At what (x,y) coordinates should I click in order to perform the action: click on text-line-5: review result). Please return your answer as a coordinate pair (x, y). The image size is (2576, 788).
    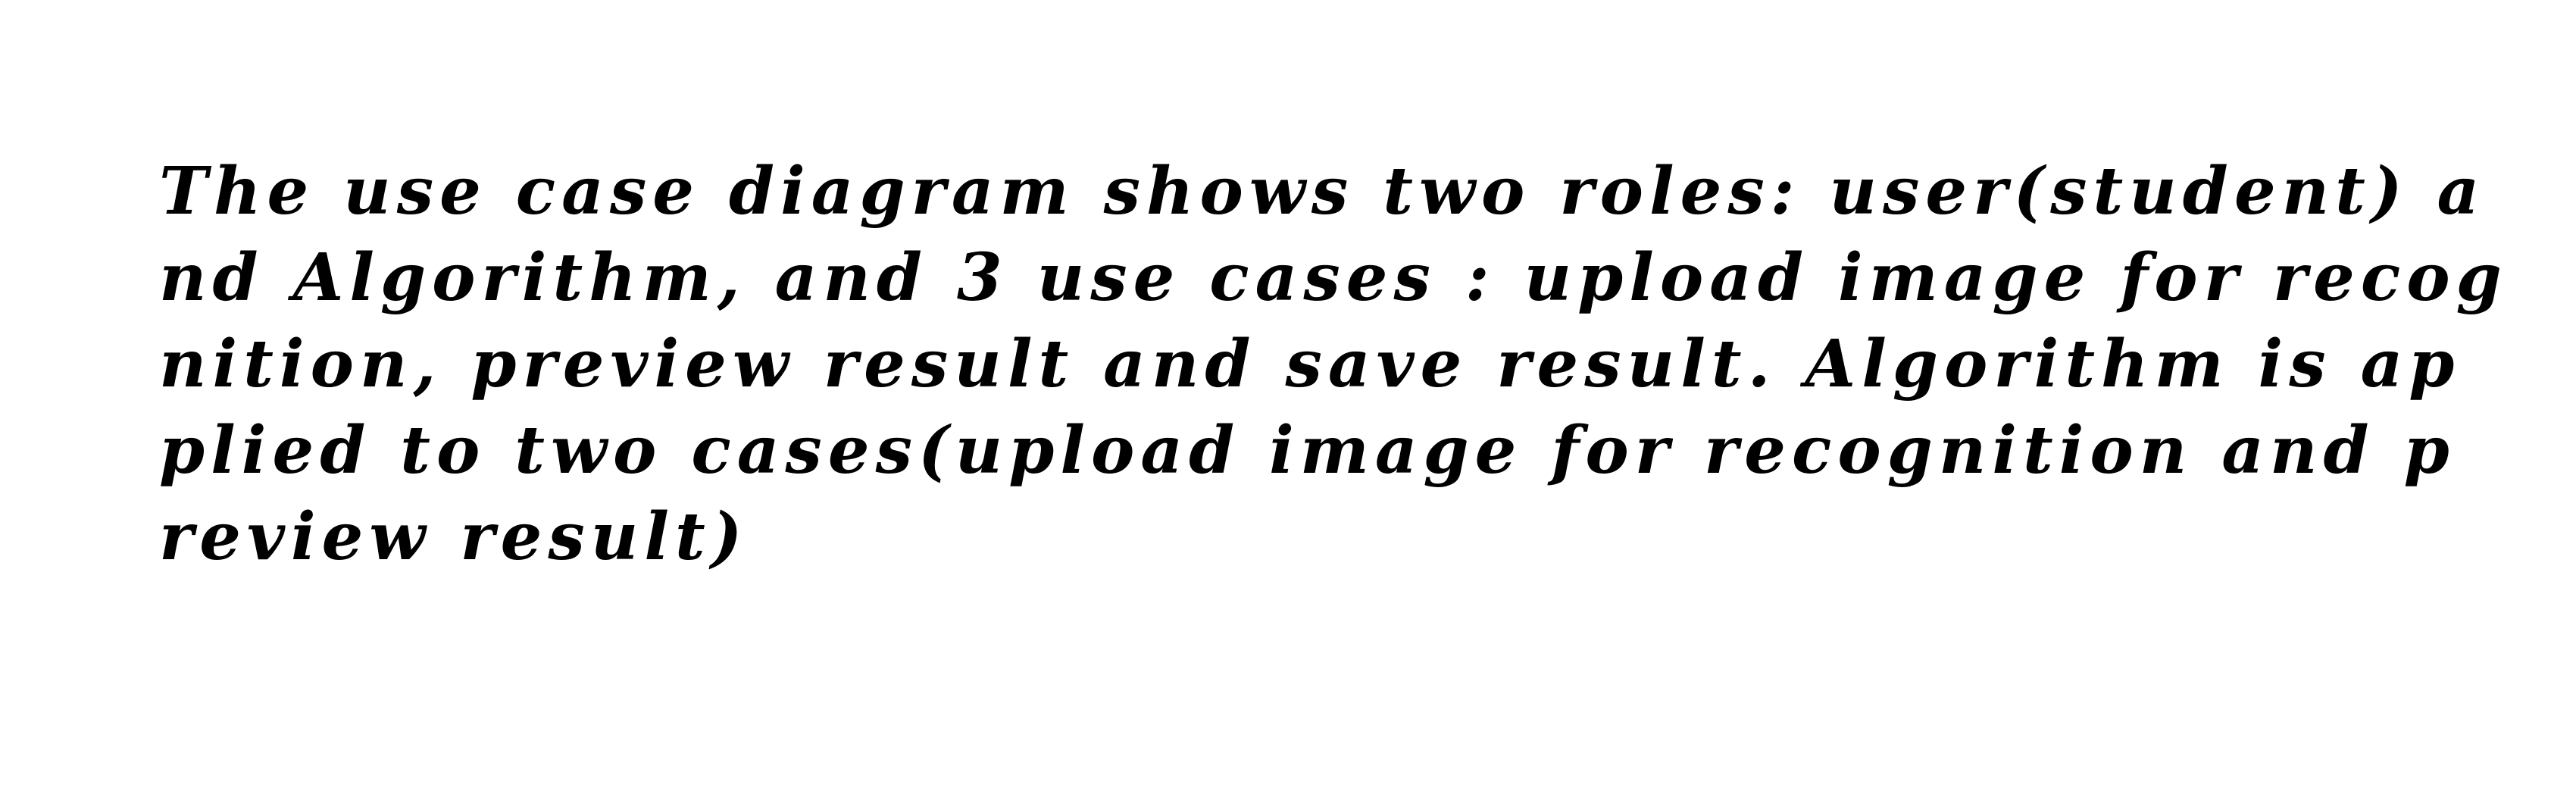
    Looking at the image, I should click on (454, 537).